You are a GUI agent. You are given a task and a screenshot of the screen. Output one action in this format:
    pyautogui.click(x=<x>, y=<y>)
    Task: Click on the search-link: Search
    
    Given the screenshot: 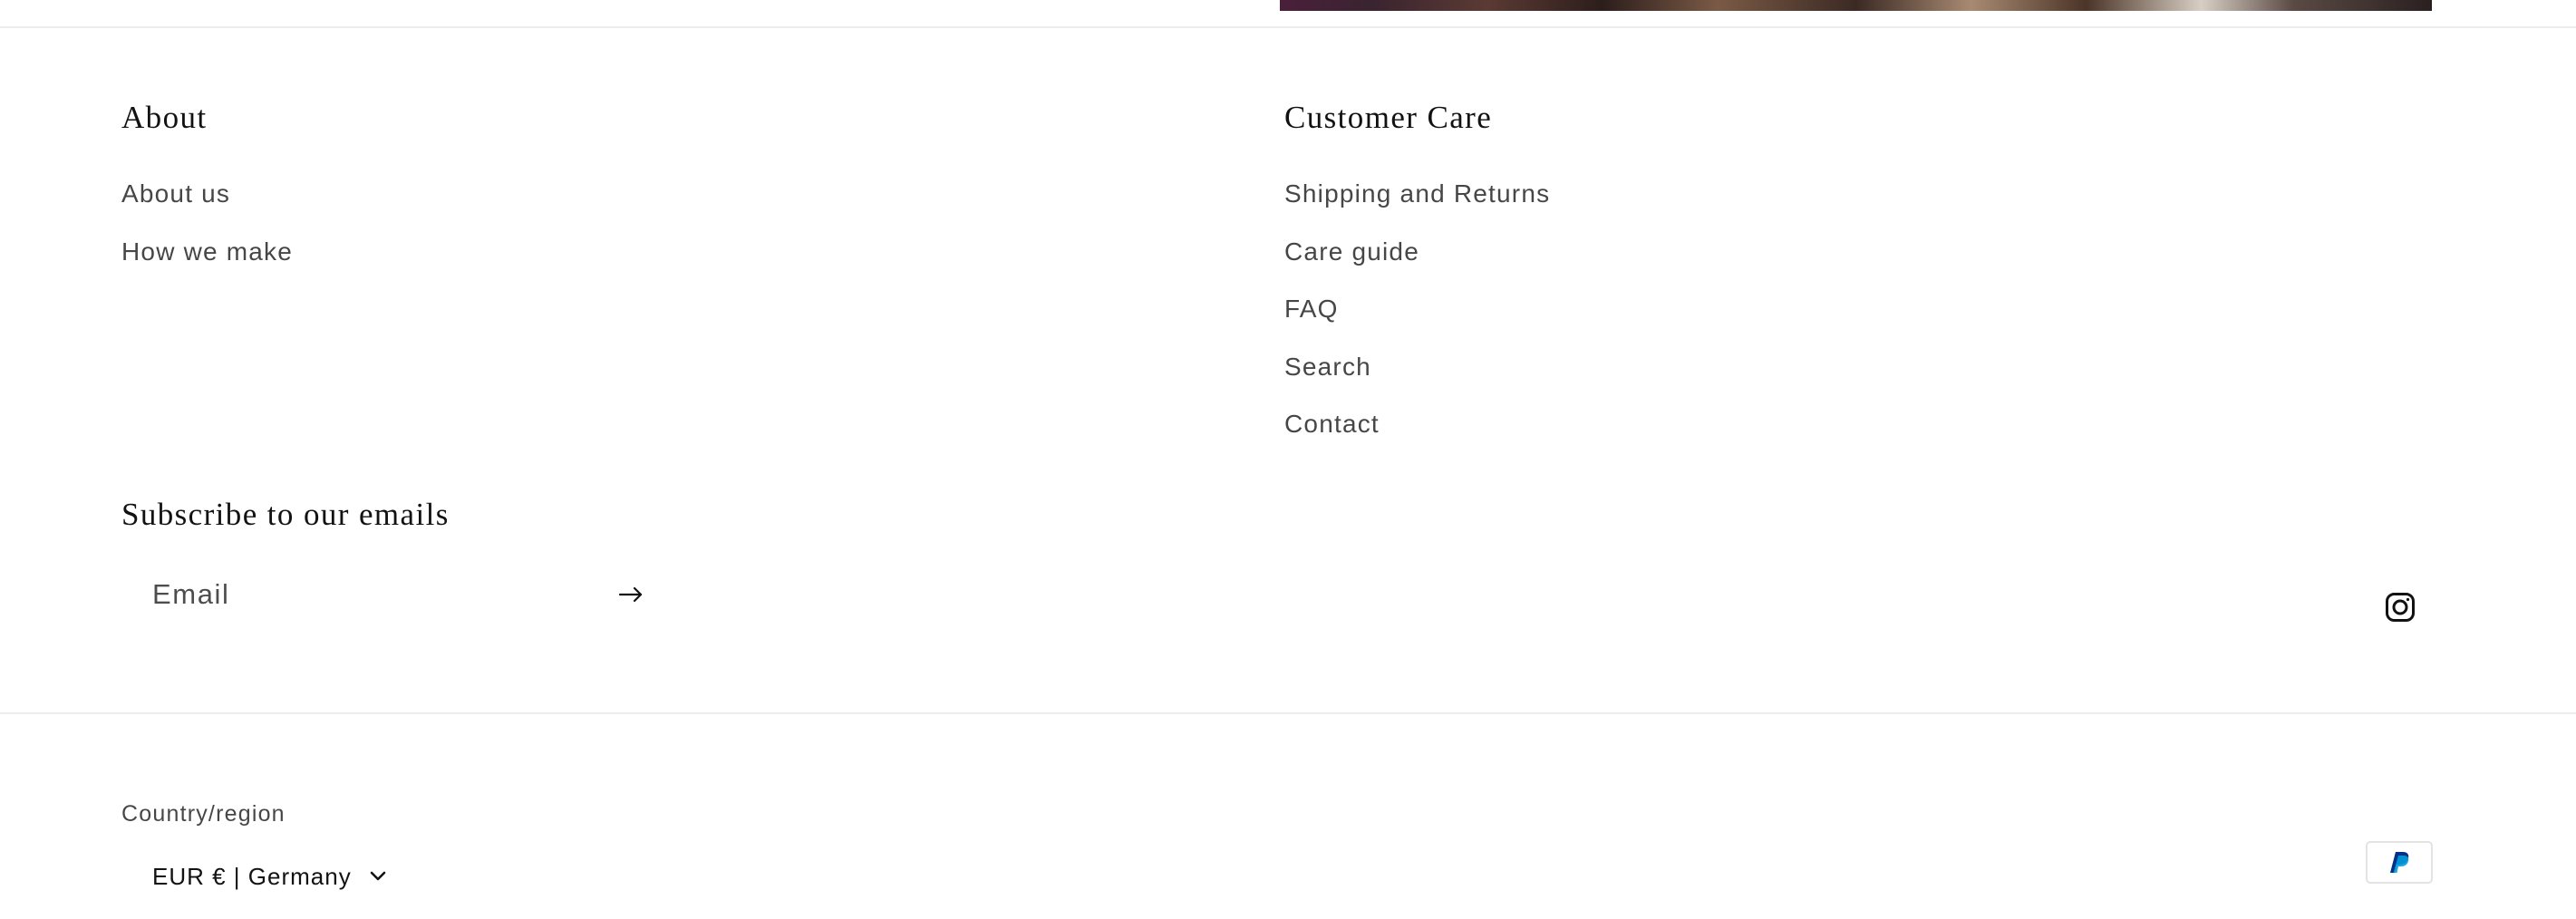 What is the action you would take?
    pyautogui.click(x=1327, y=367)
    